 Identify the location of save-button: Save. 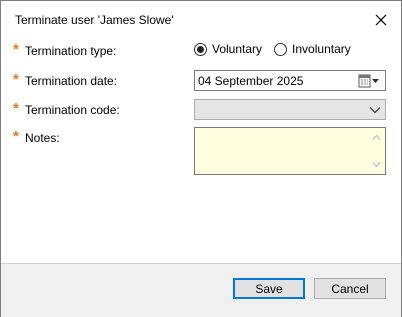
(269, 288).